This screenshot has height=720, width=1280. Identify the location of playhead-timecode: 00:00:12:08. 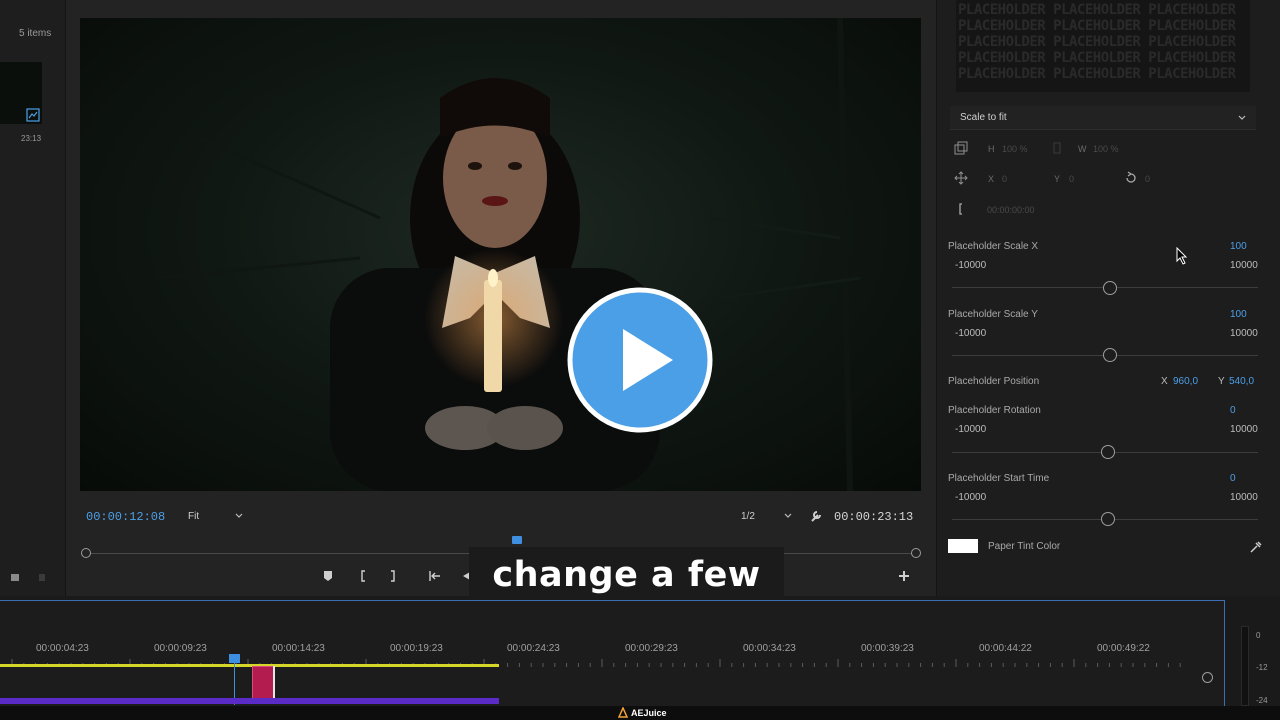
(125, 517).